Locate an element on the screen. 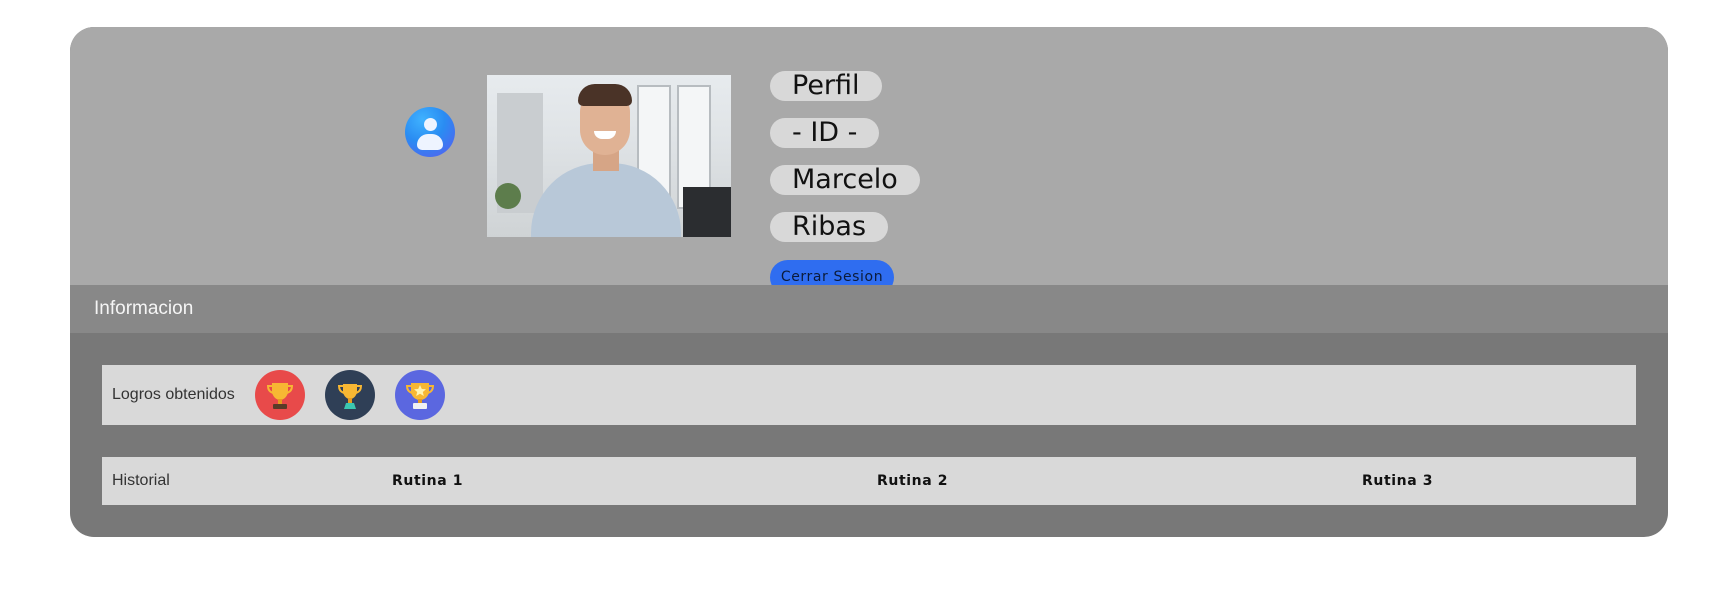  photo-desk is located at coordinates (707, 212).